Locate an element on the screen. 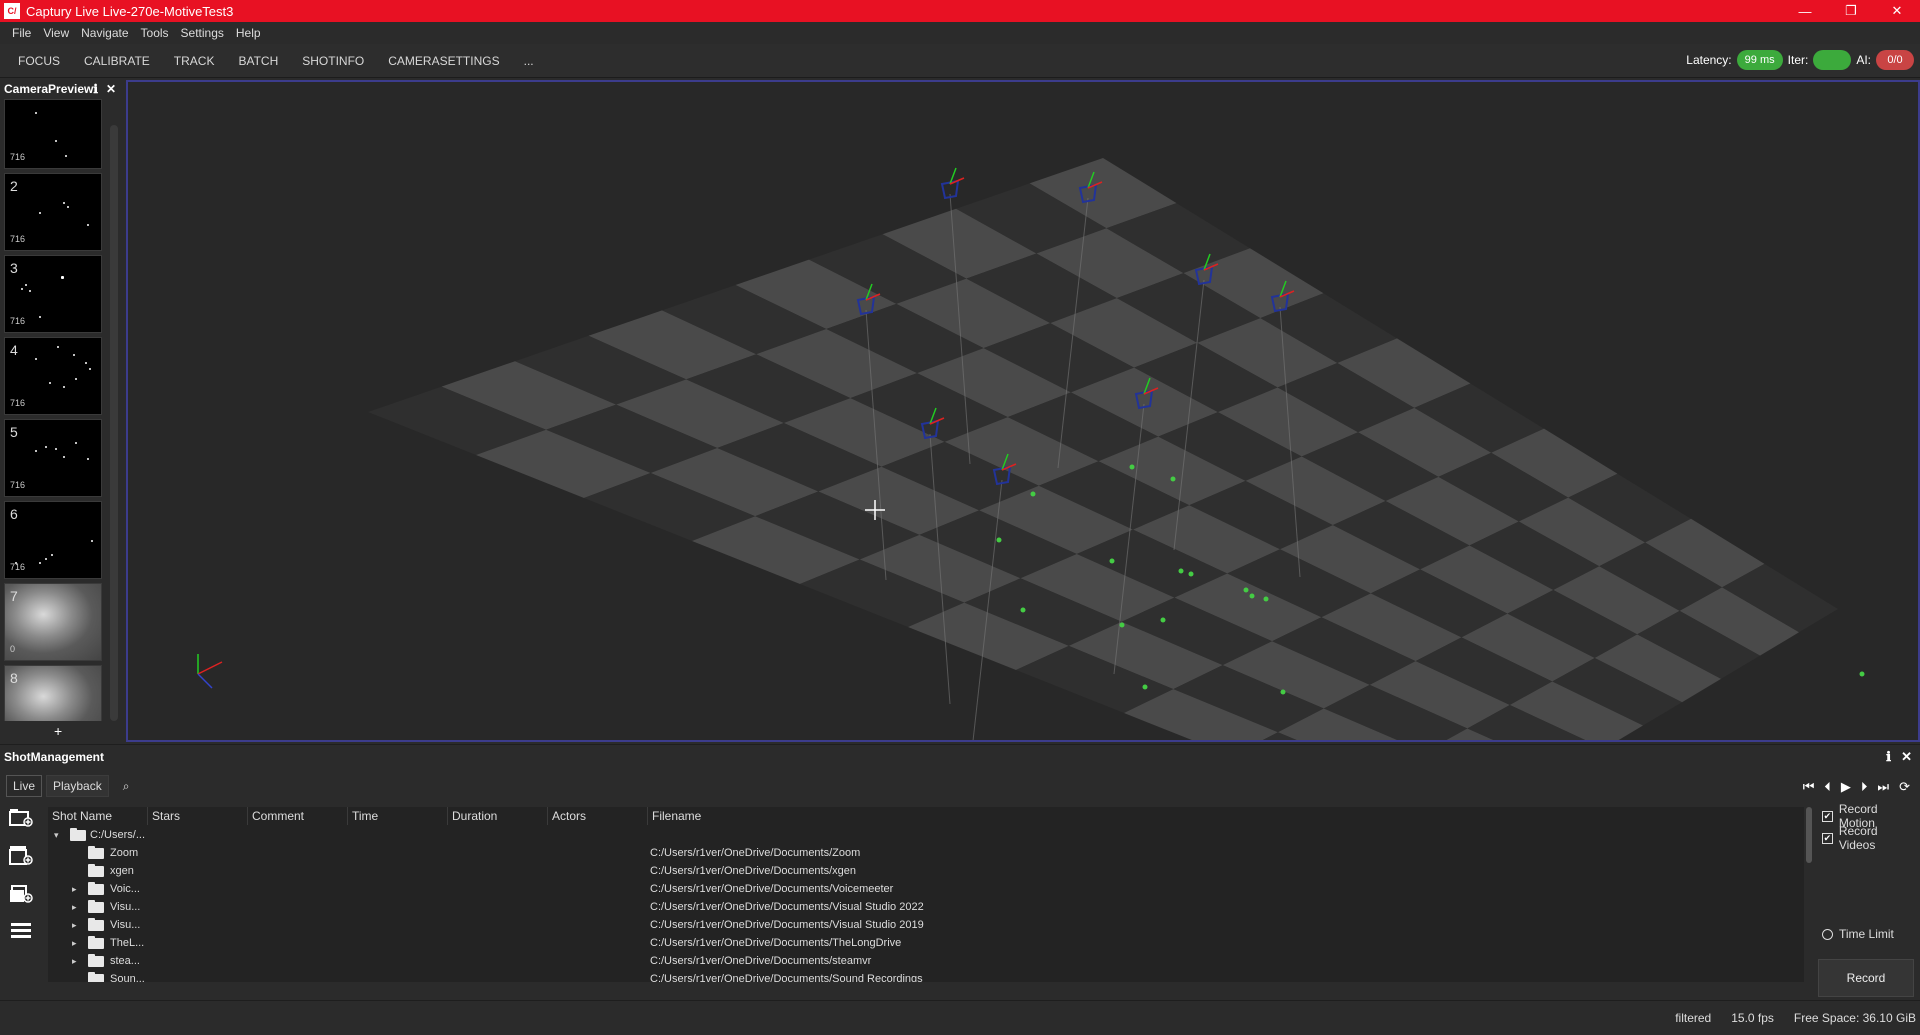 This screenshot has width=1920, height=1035. camera-thumb-2: 2 716 is located at coordinates (53, 212).